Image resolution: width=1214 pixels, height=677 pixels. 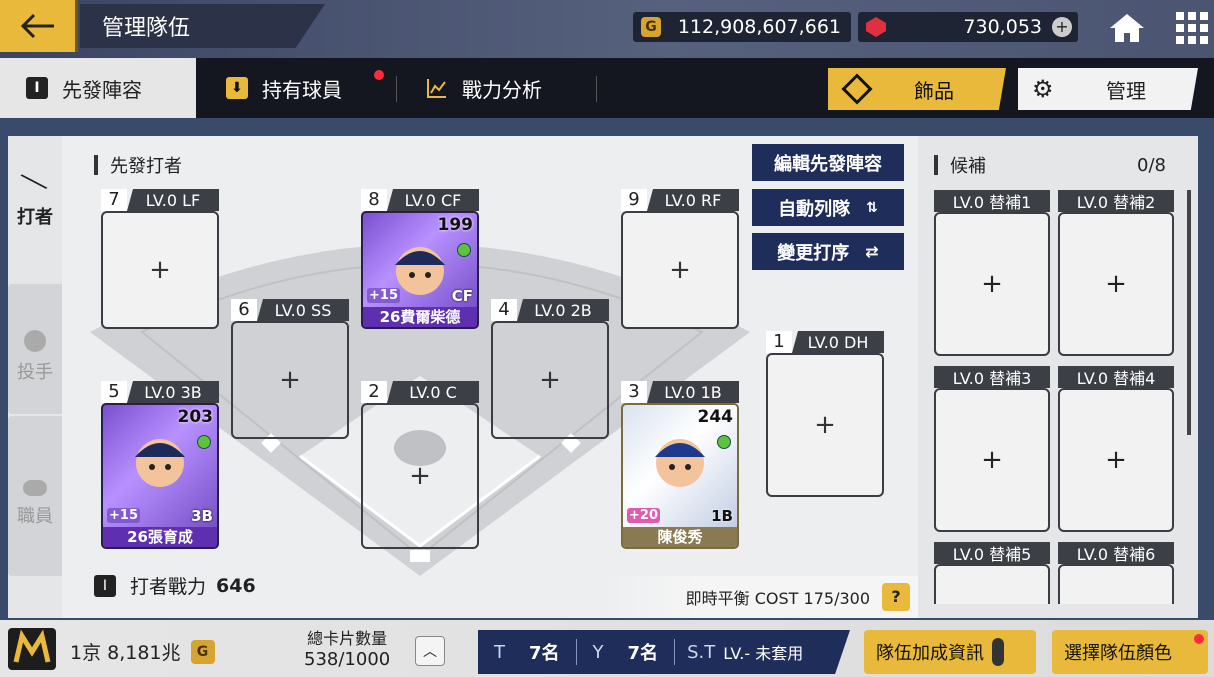 I want to click on st-label: S.T, so click(x=701, y=652).